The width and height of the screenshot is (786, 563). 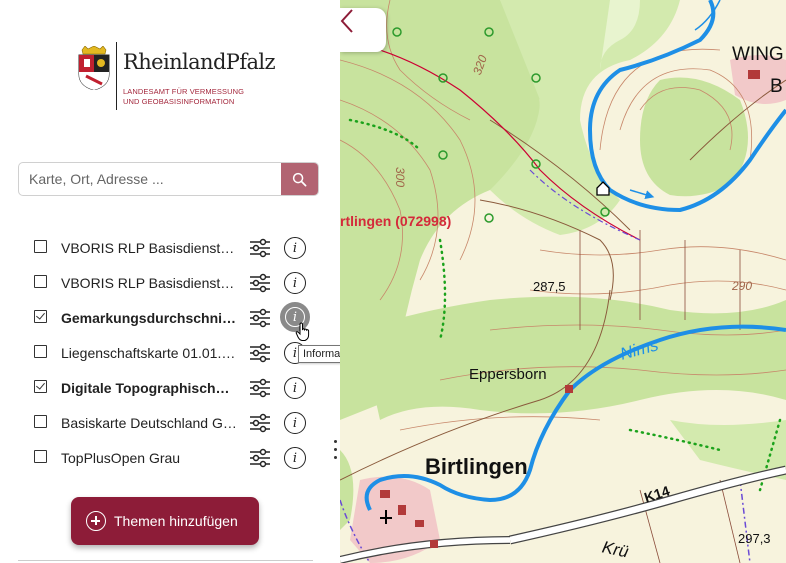 I want to click on add-themes-button: Themen hinzufügen, so click(x=165, y=521).